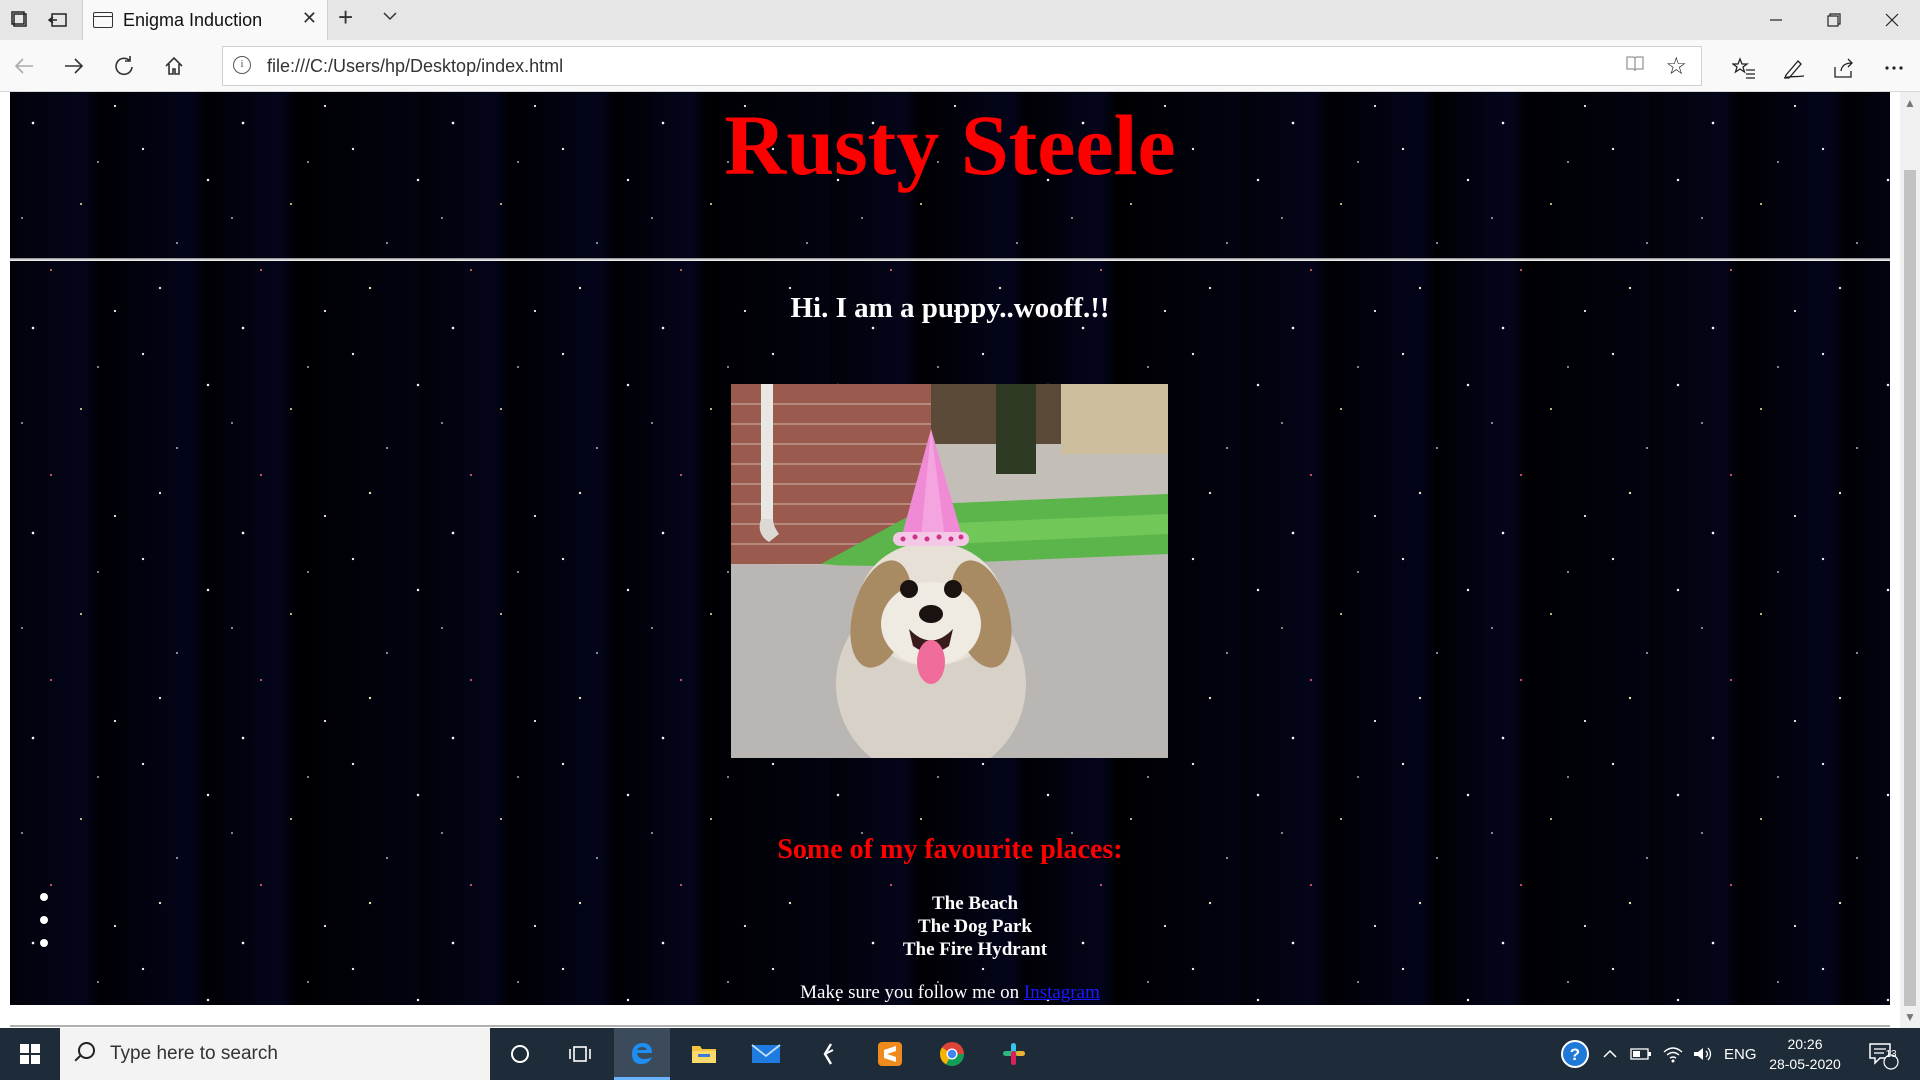 This screenshot has height=1080, width=1920. What do you see at coordinates (58, 20) in the screenshot?
I see `tabs-aside-icon` at bounding box center [58, 20].